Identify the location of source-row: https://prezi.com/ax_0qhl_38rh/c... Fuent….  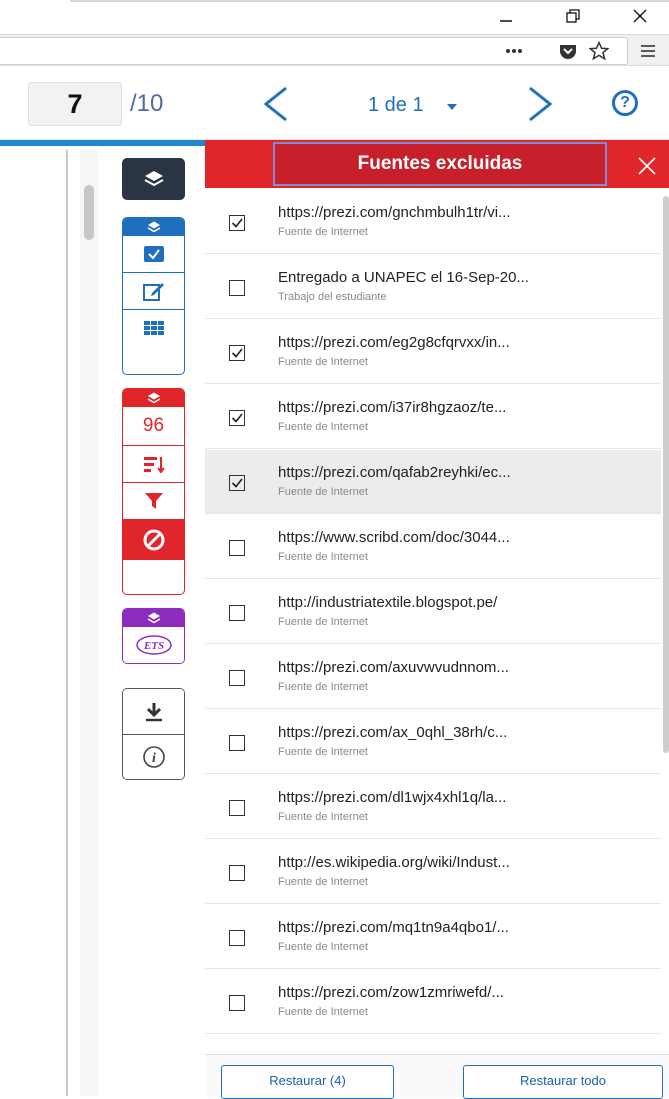
(433, 742).